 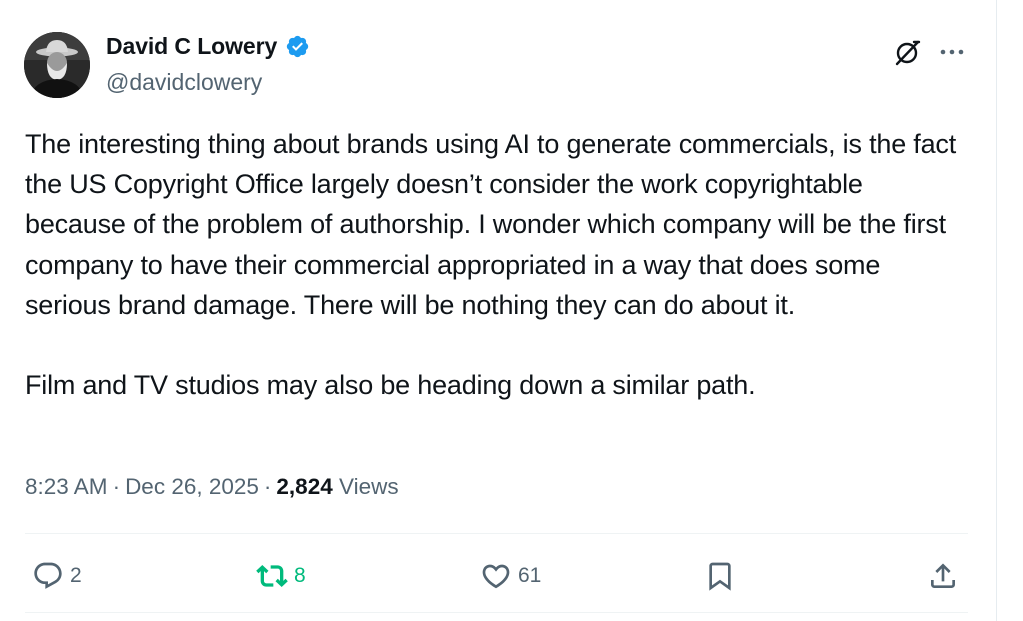 I want to click on grok-icon, so click(x=907, y=53).